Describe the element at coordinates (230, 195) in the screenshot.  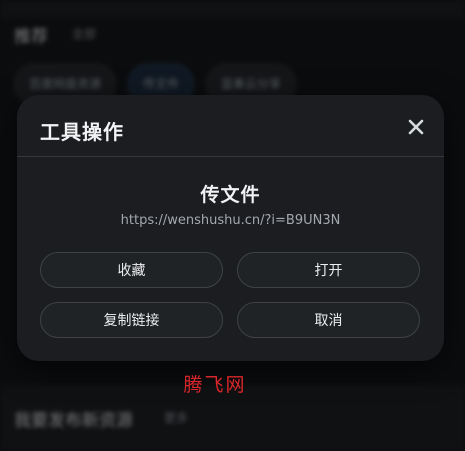
I see `file-name: 传文件` at that location.